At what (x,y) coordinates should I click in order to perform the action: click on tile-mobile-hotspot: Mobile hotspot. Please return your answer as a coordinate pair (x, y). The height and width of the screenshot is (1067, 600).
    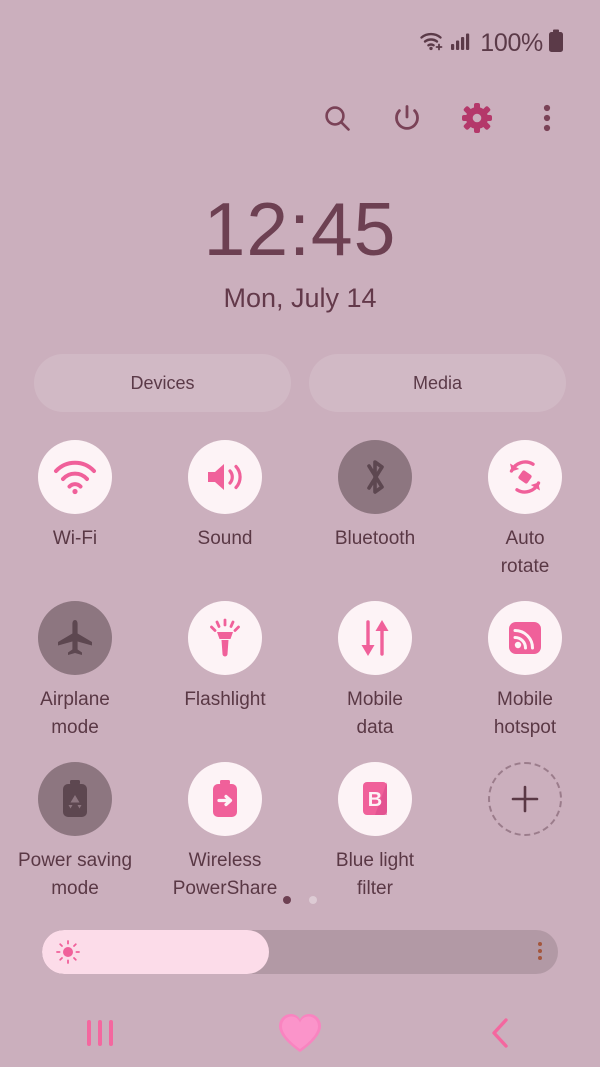
    Looking at the image, I should click on (525, 671).